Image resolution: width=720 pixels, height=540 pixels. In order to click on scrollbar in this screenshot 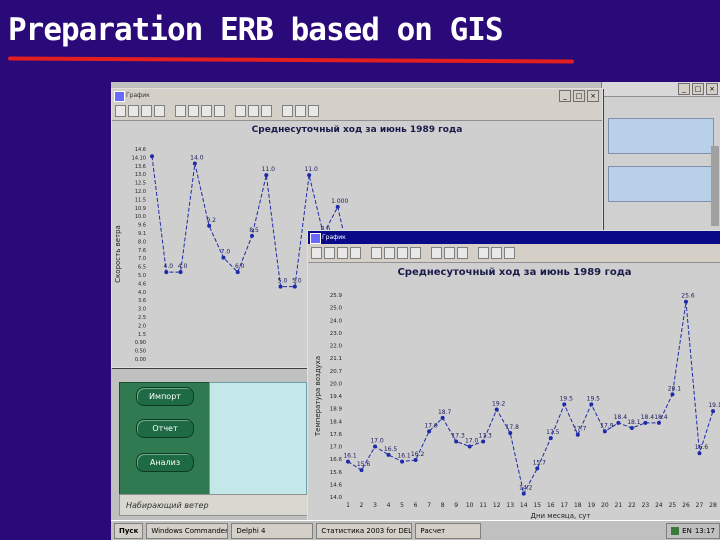, I will do `click(715, 186)`.